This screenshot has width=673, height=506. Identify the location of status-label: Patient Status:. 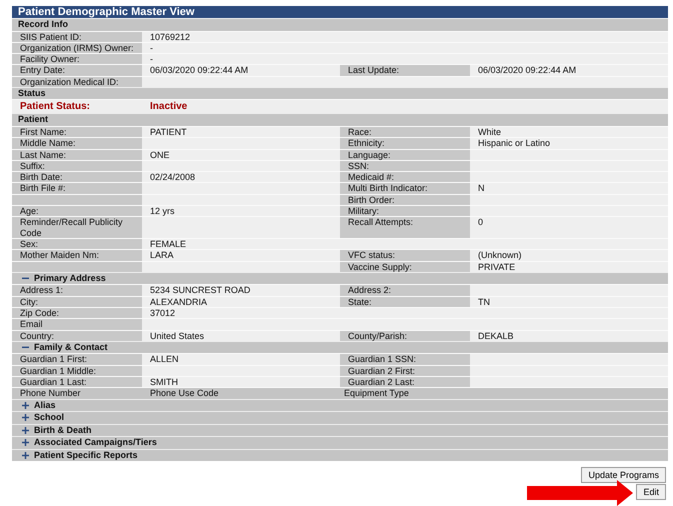
(55, 106).